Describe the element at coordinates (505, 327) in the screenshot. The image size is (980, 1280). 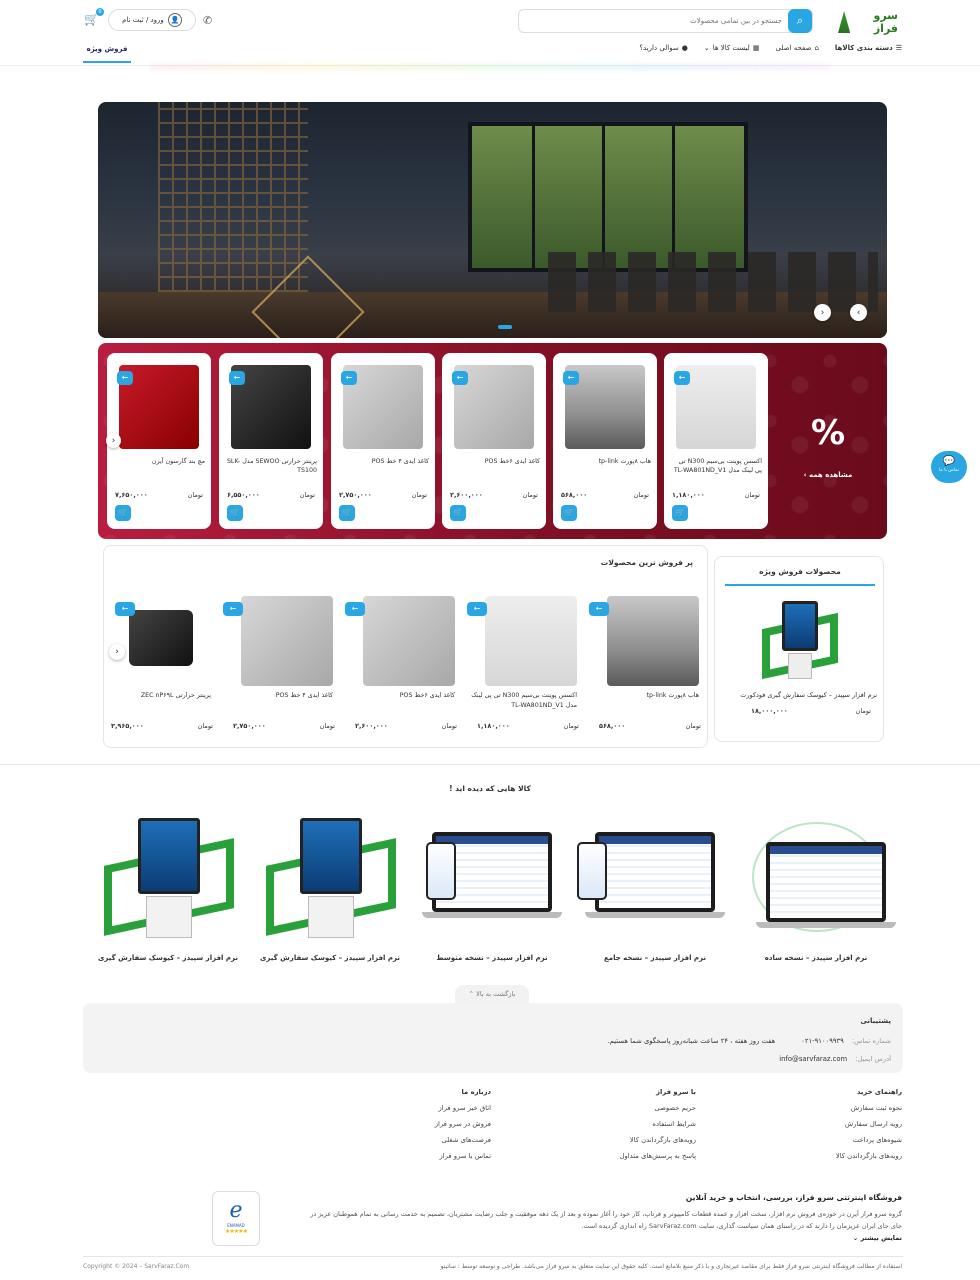
I see `slider-dot-active` at that location.